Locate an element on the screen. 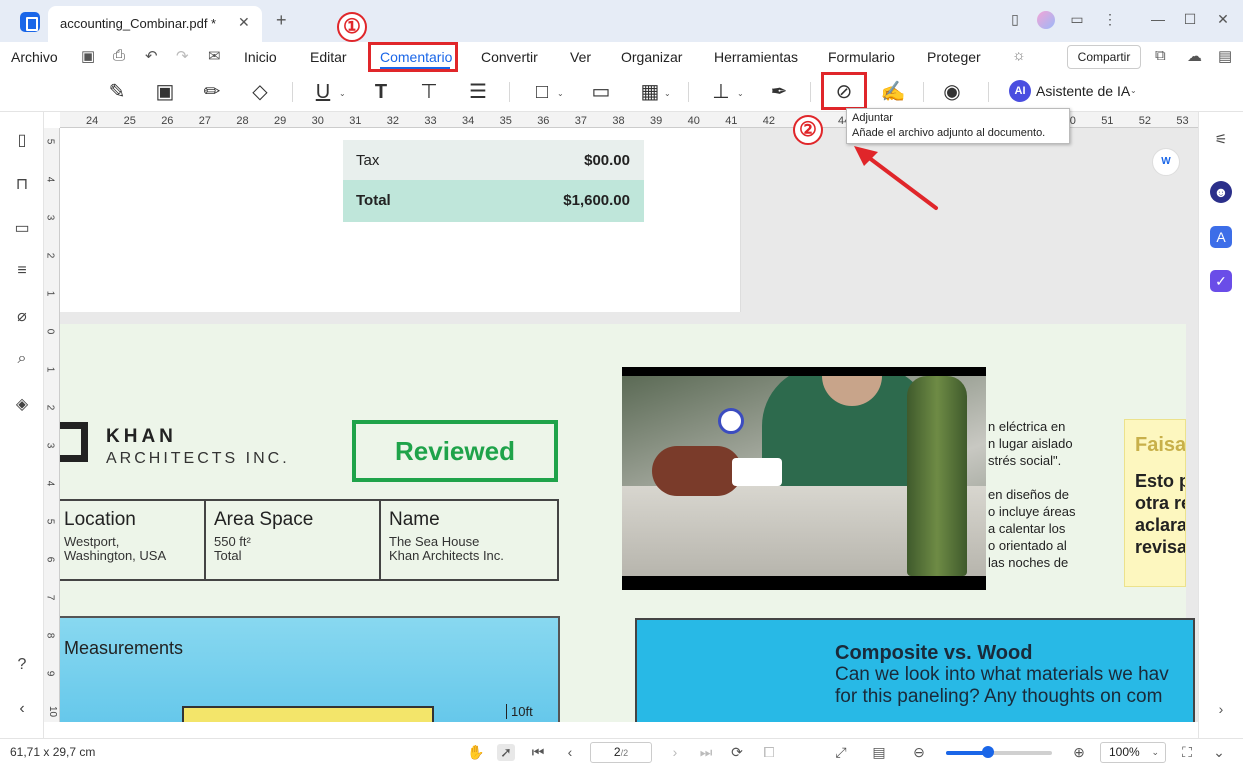 This screenshot has width=1243, height=766. text-icon: T is located at coordinates (381, 92).